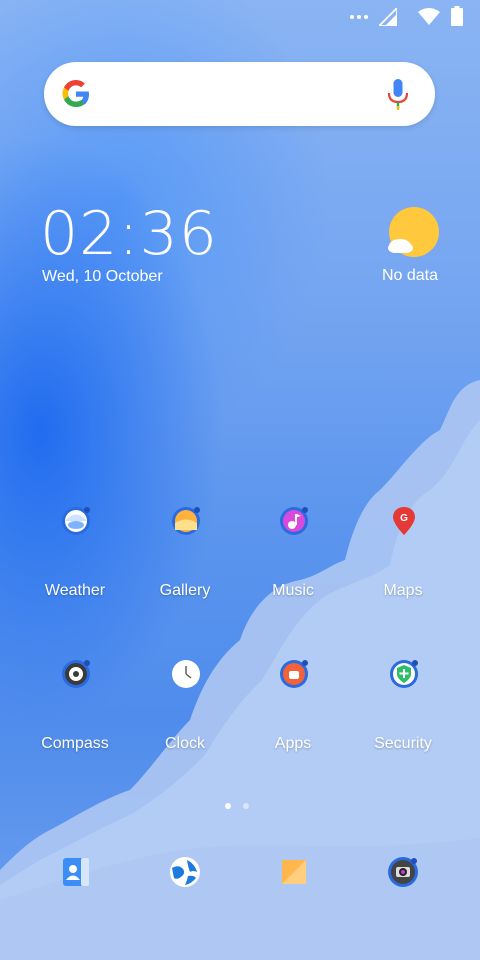 This screenshot has height=960, width=480. Describe the element at coordinates (403, 566) in the screenshot. I see `app-maps: G Maps` at that location.